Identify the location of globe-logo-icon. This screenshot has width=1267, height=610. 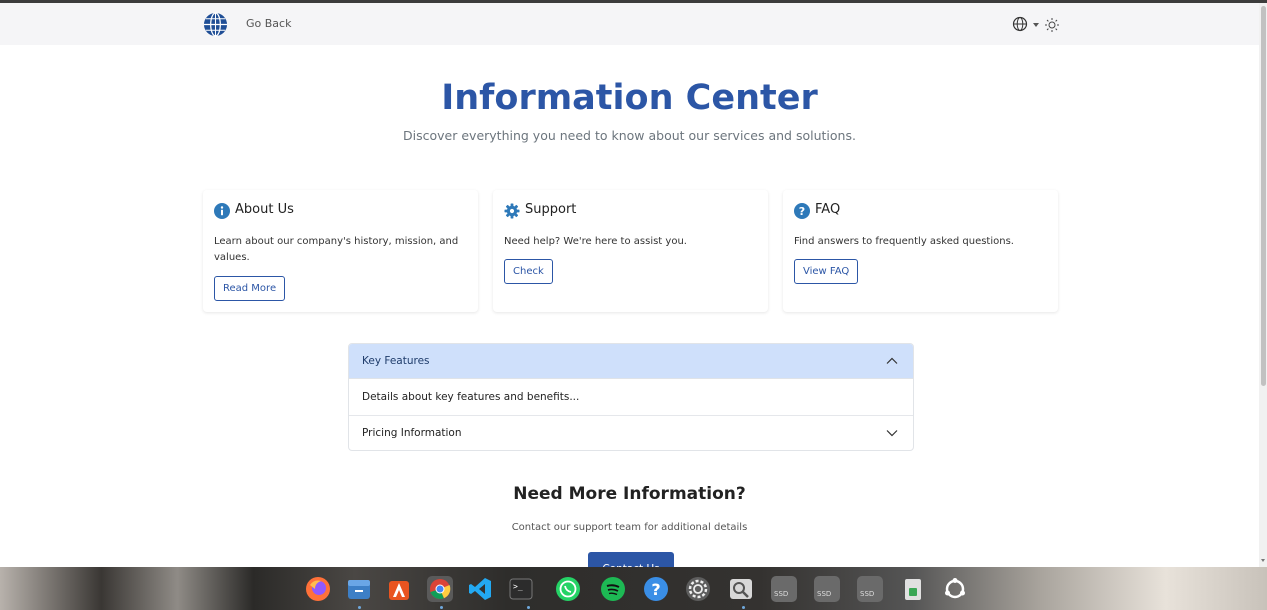
(215, 24).